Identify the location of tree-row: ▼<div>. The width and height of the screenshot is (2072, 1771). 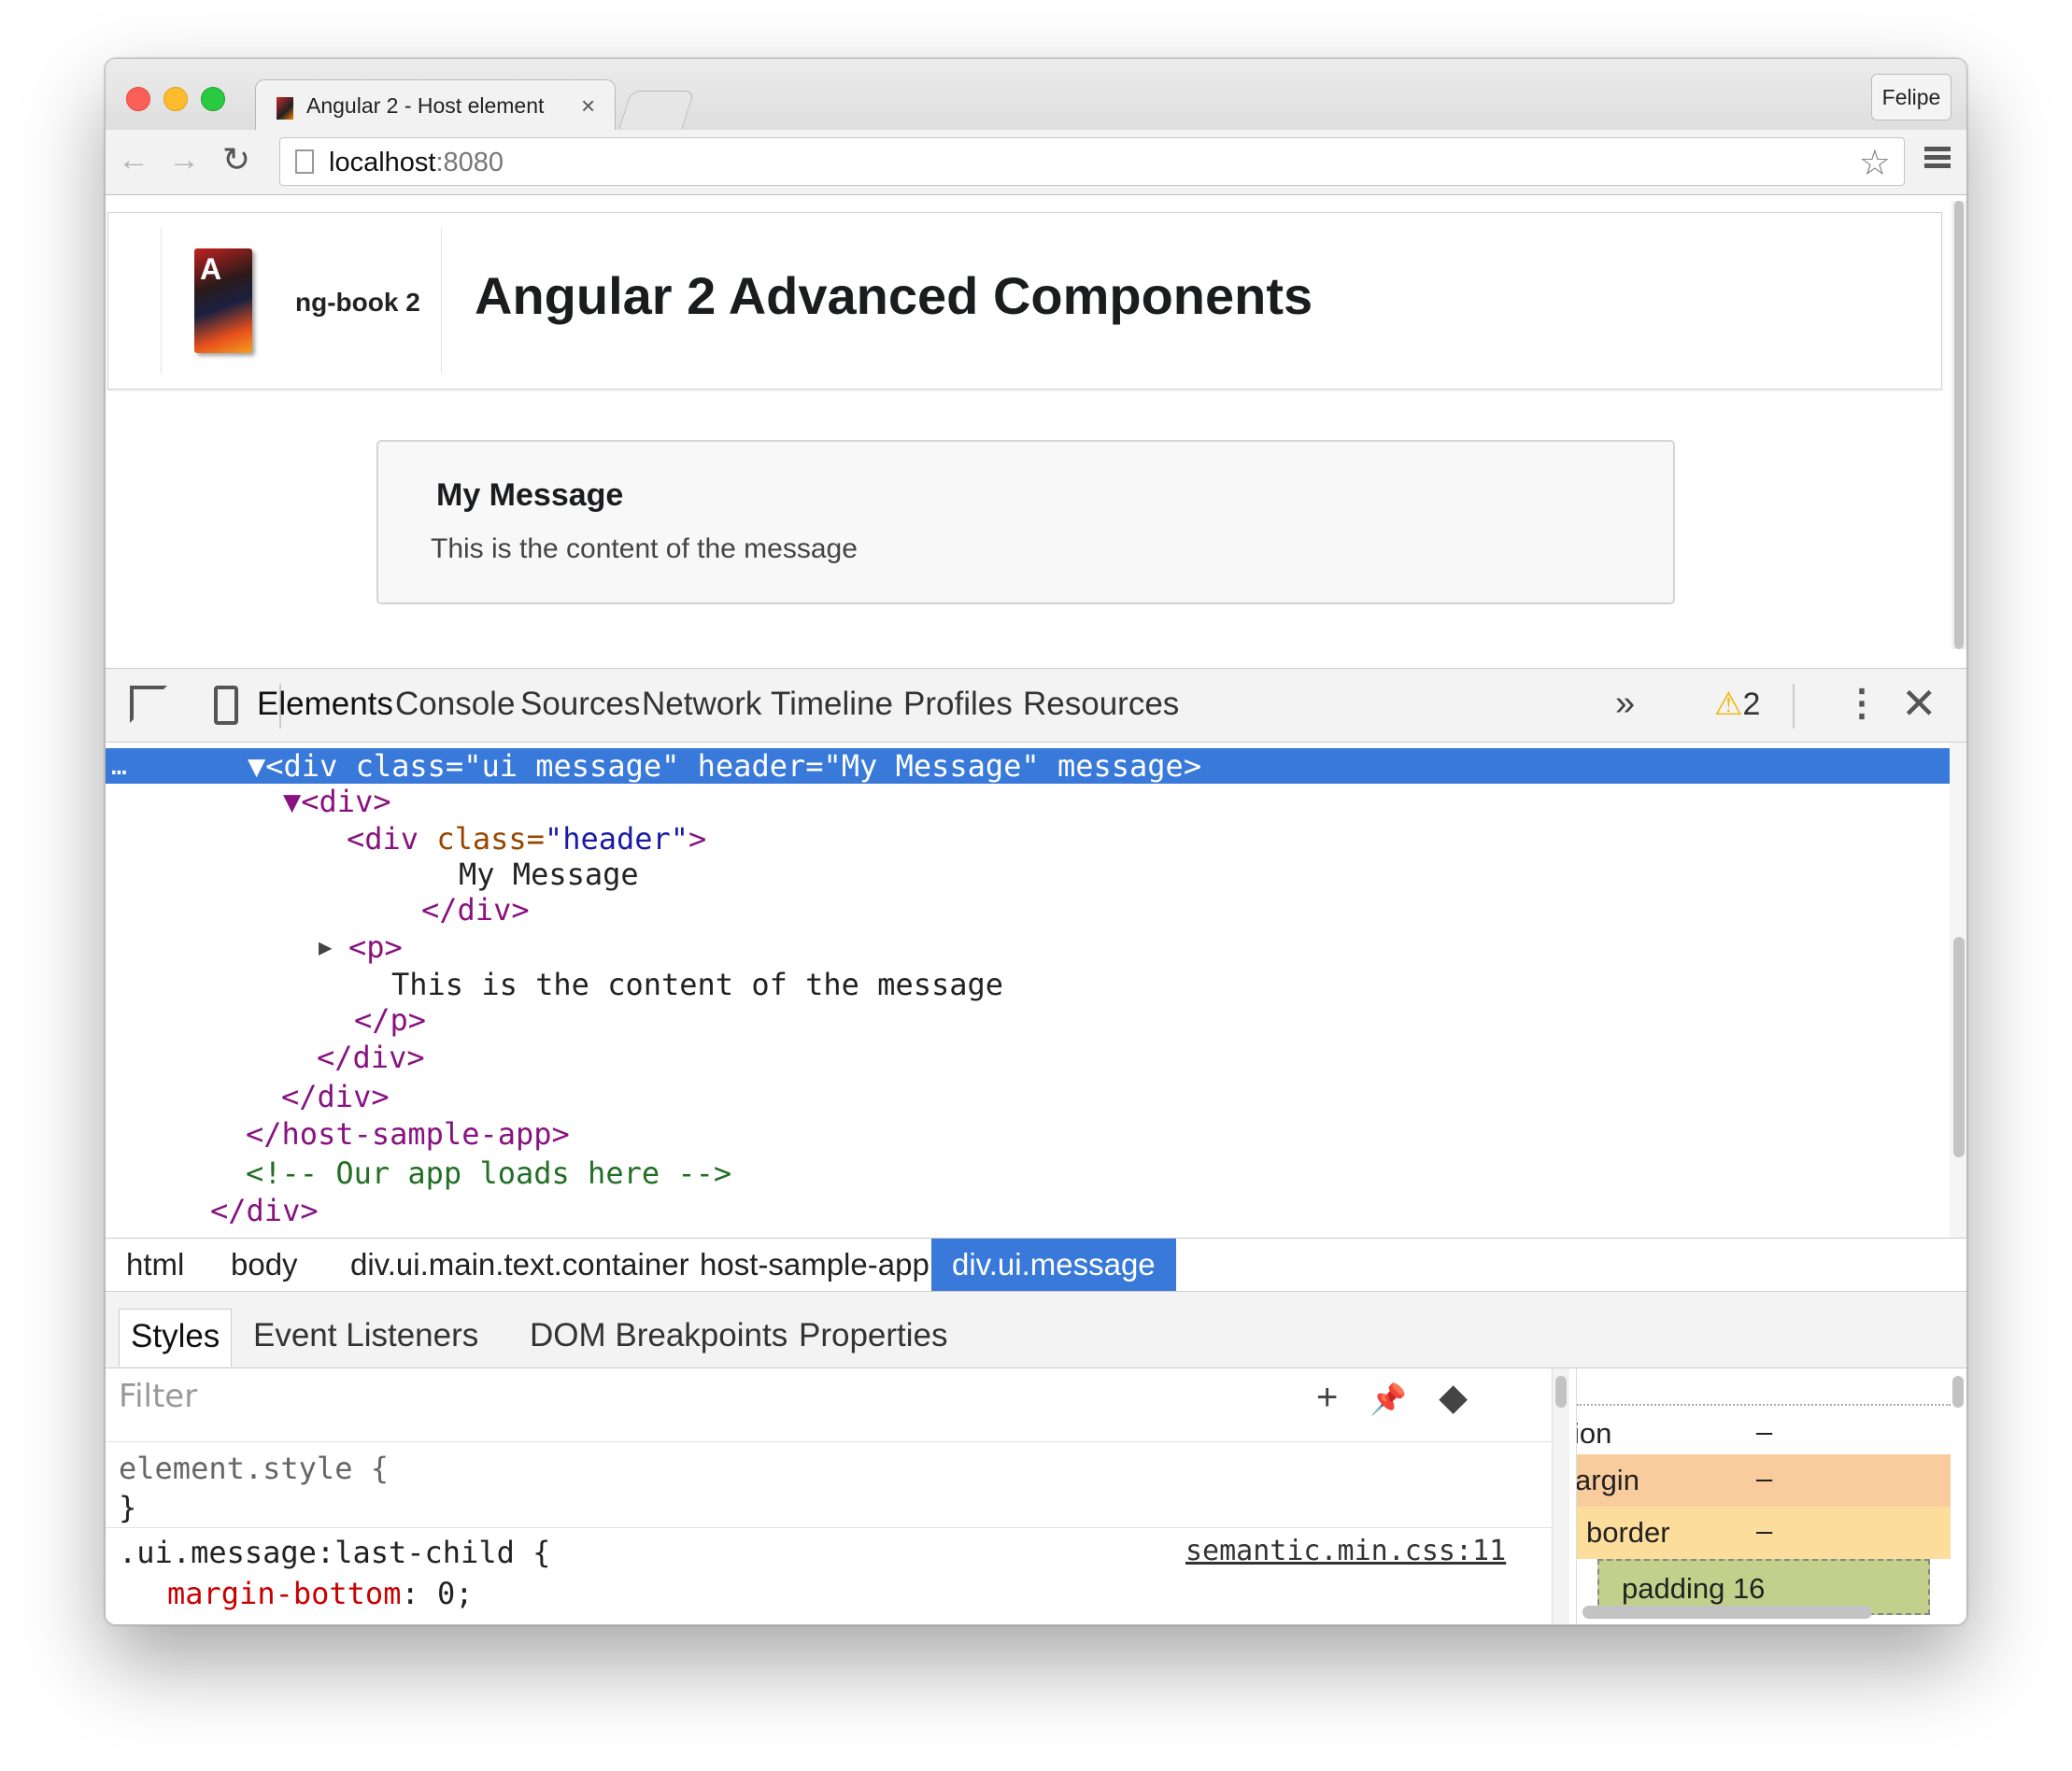
(1028, 801).